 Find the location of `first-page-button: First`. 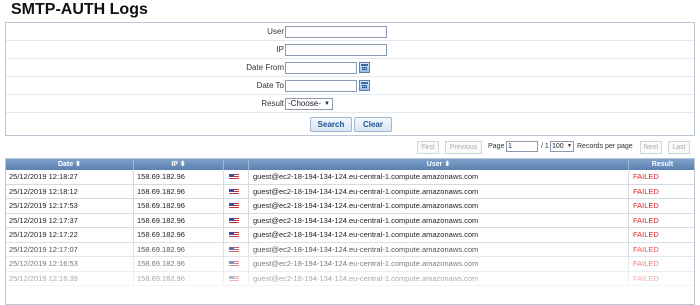

first-page-button: First is located at coordinates (428, 147).